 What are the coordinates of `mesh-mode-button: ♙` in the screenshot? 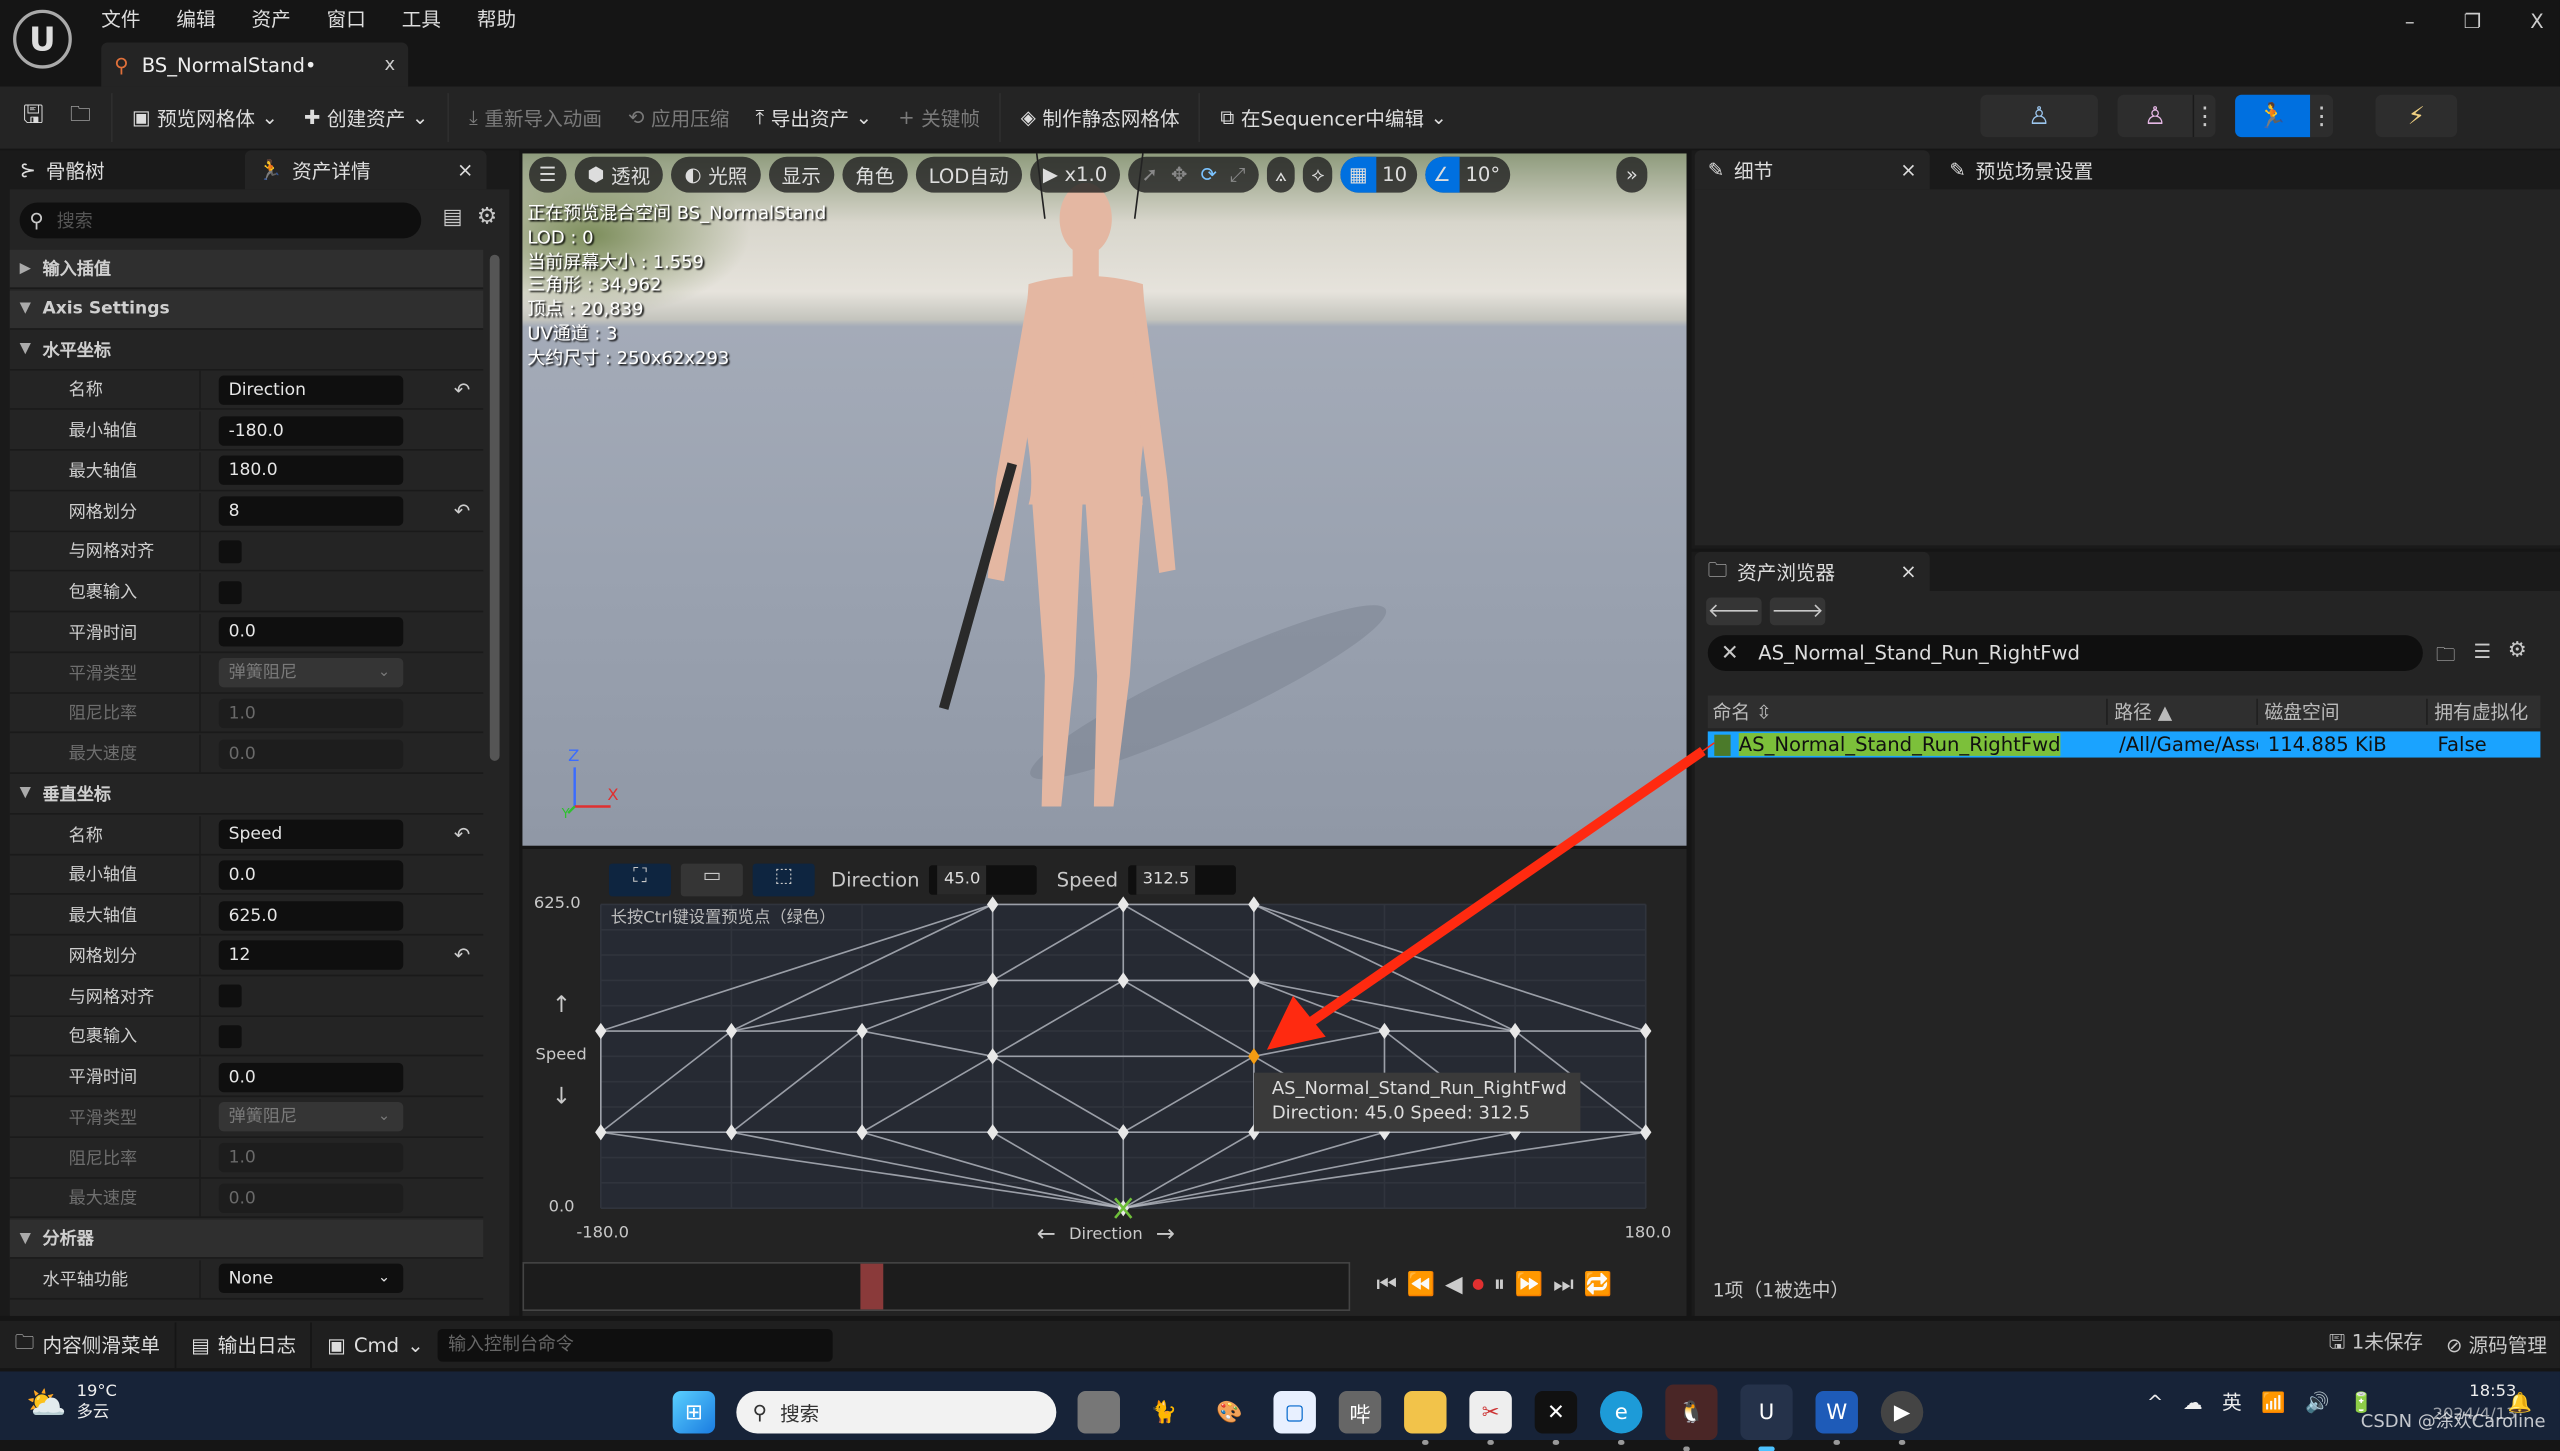 It's located at (2155, 116).